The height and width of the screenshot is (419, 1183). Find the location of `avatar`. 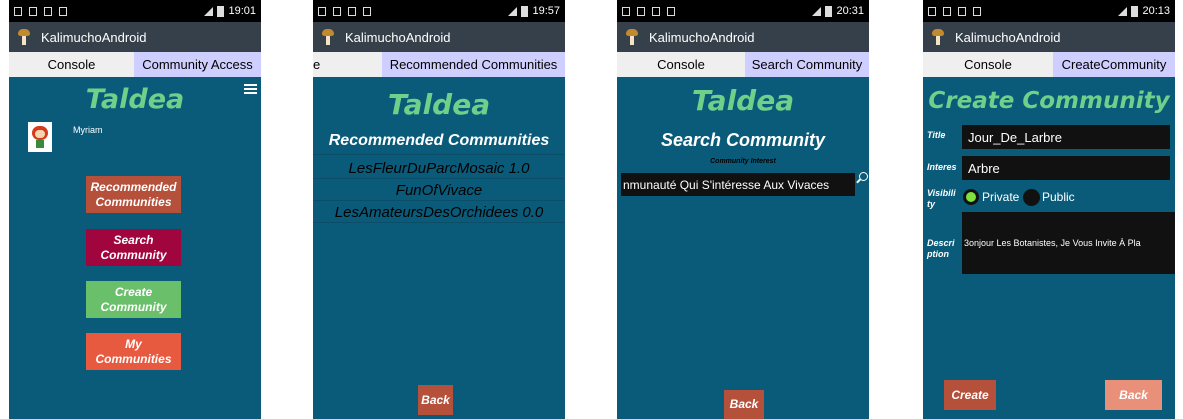

avatar is located at coordinates (40, 137).